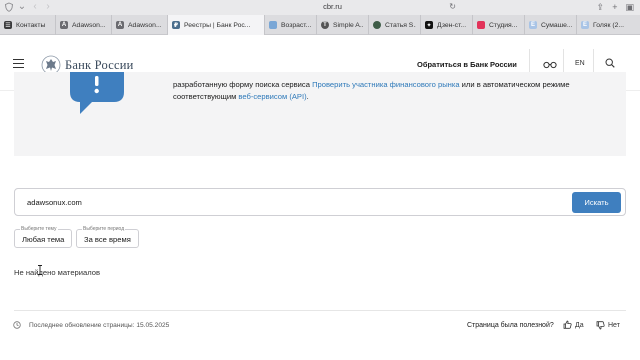 Image resolution: width=640 pixels, height=360 pixels. What do you see at coordinates (429, 25) in the screenshot?
I see `dzen-icon: ✦` at bounding box center [429, 25].